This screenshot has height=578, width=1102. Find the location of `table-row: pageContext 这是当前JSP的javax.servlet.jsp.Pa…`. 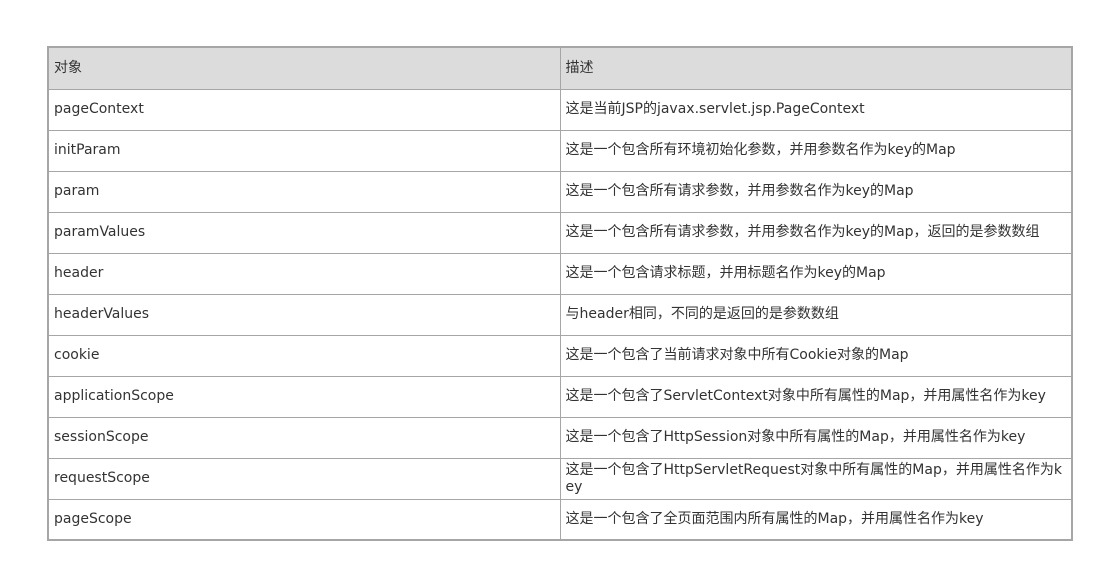

table-row: pageContext 这是当前JSP的javax.servlet.jsp.Pa… is located at coordinates (560, 109).